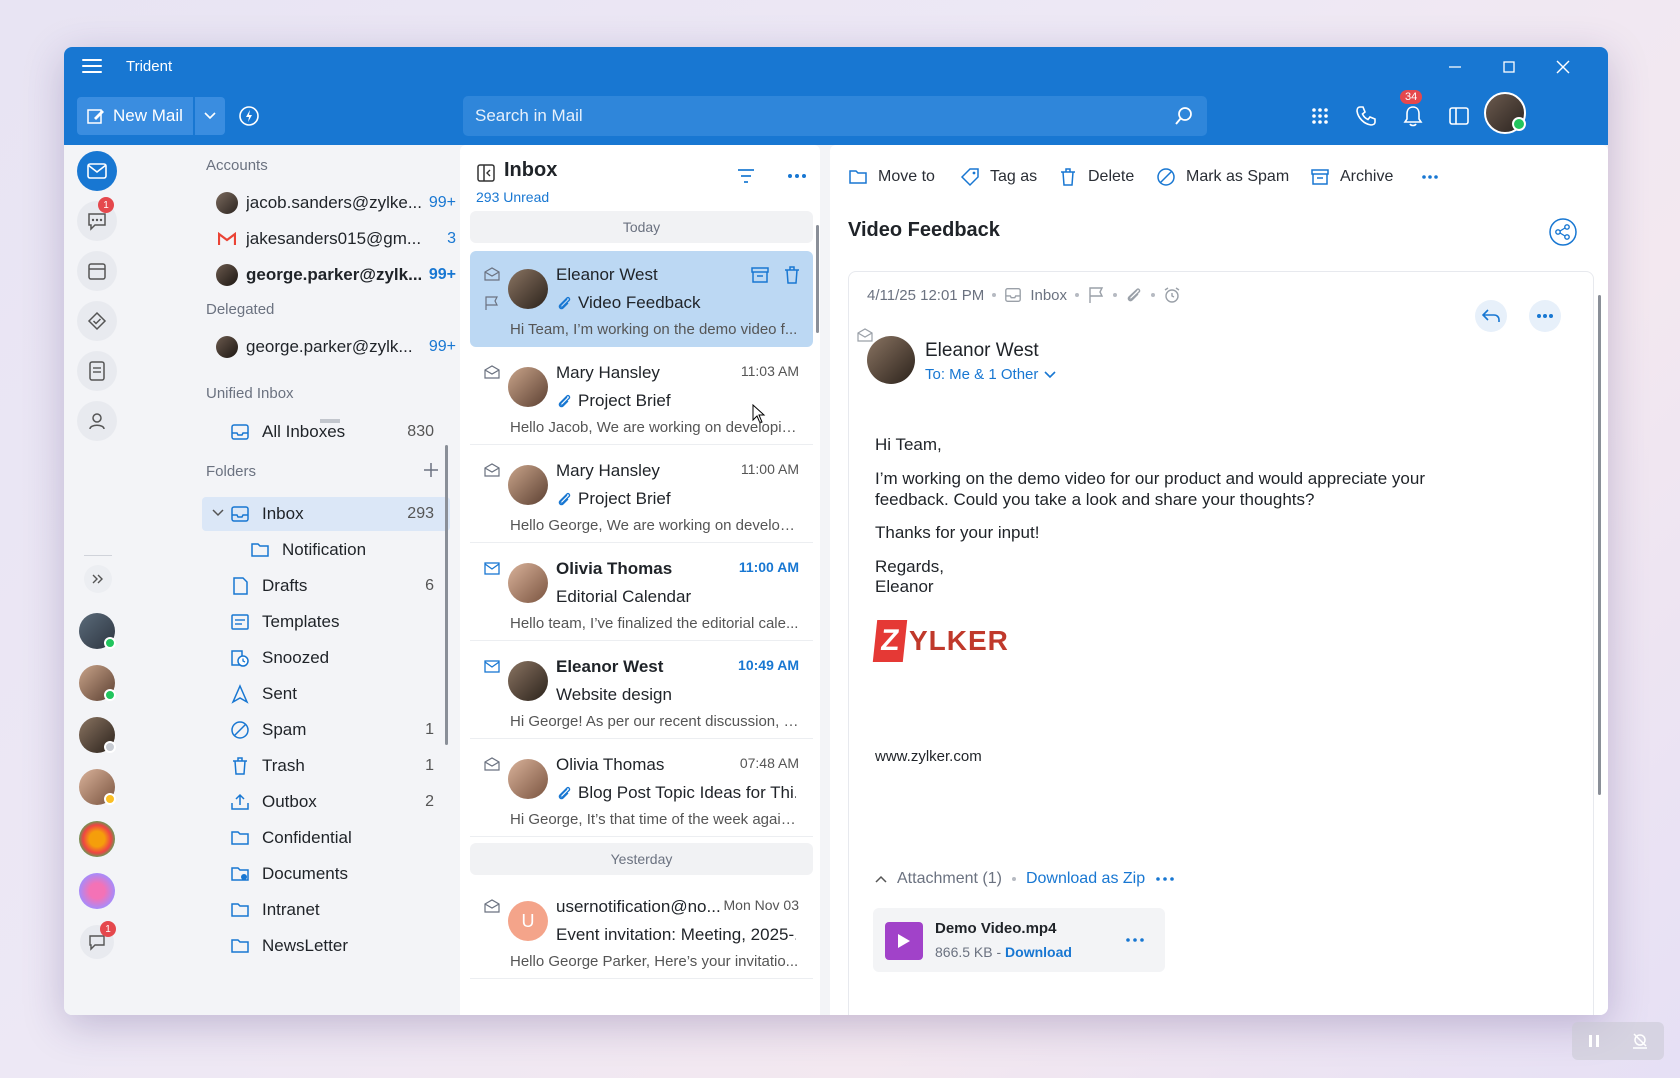  I want to click on chevron-up-icon, so click(881, 879).